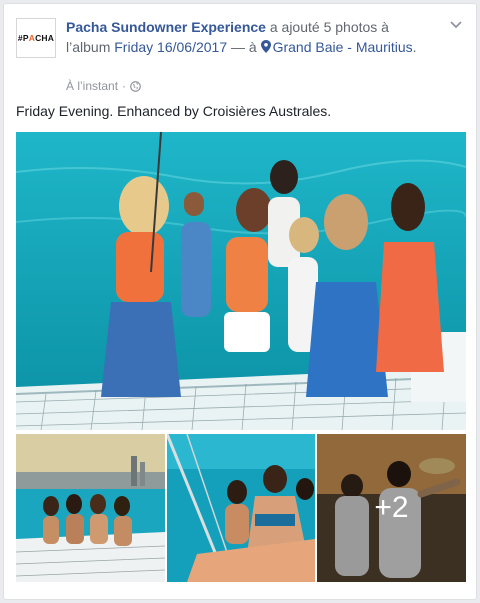 The image size is (480, 603). What do you see at coordinates (166, 27) in the screenshot?
I see `page-name-link: Pacha Sundowner Experience` at bounding box center [166, 27].